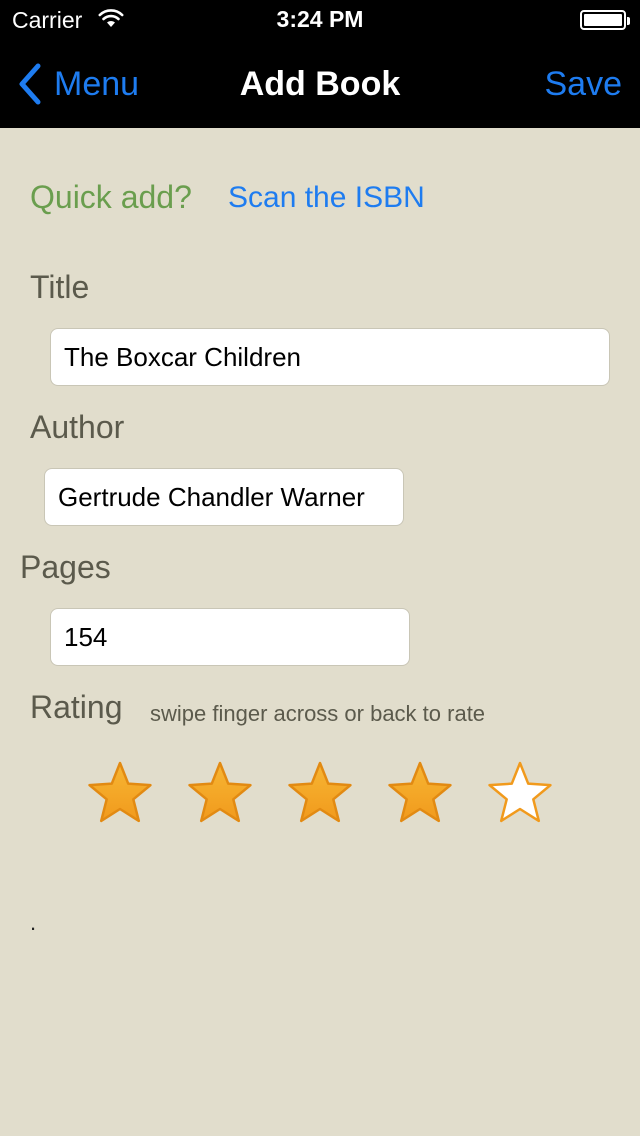  I want to click on rating-label: Rating, so click(76, 707).